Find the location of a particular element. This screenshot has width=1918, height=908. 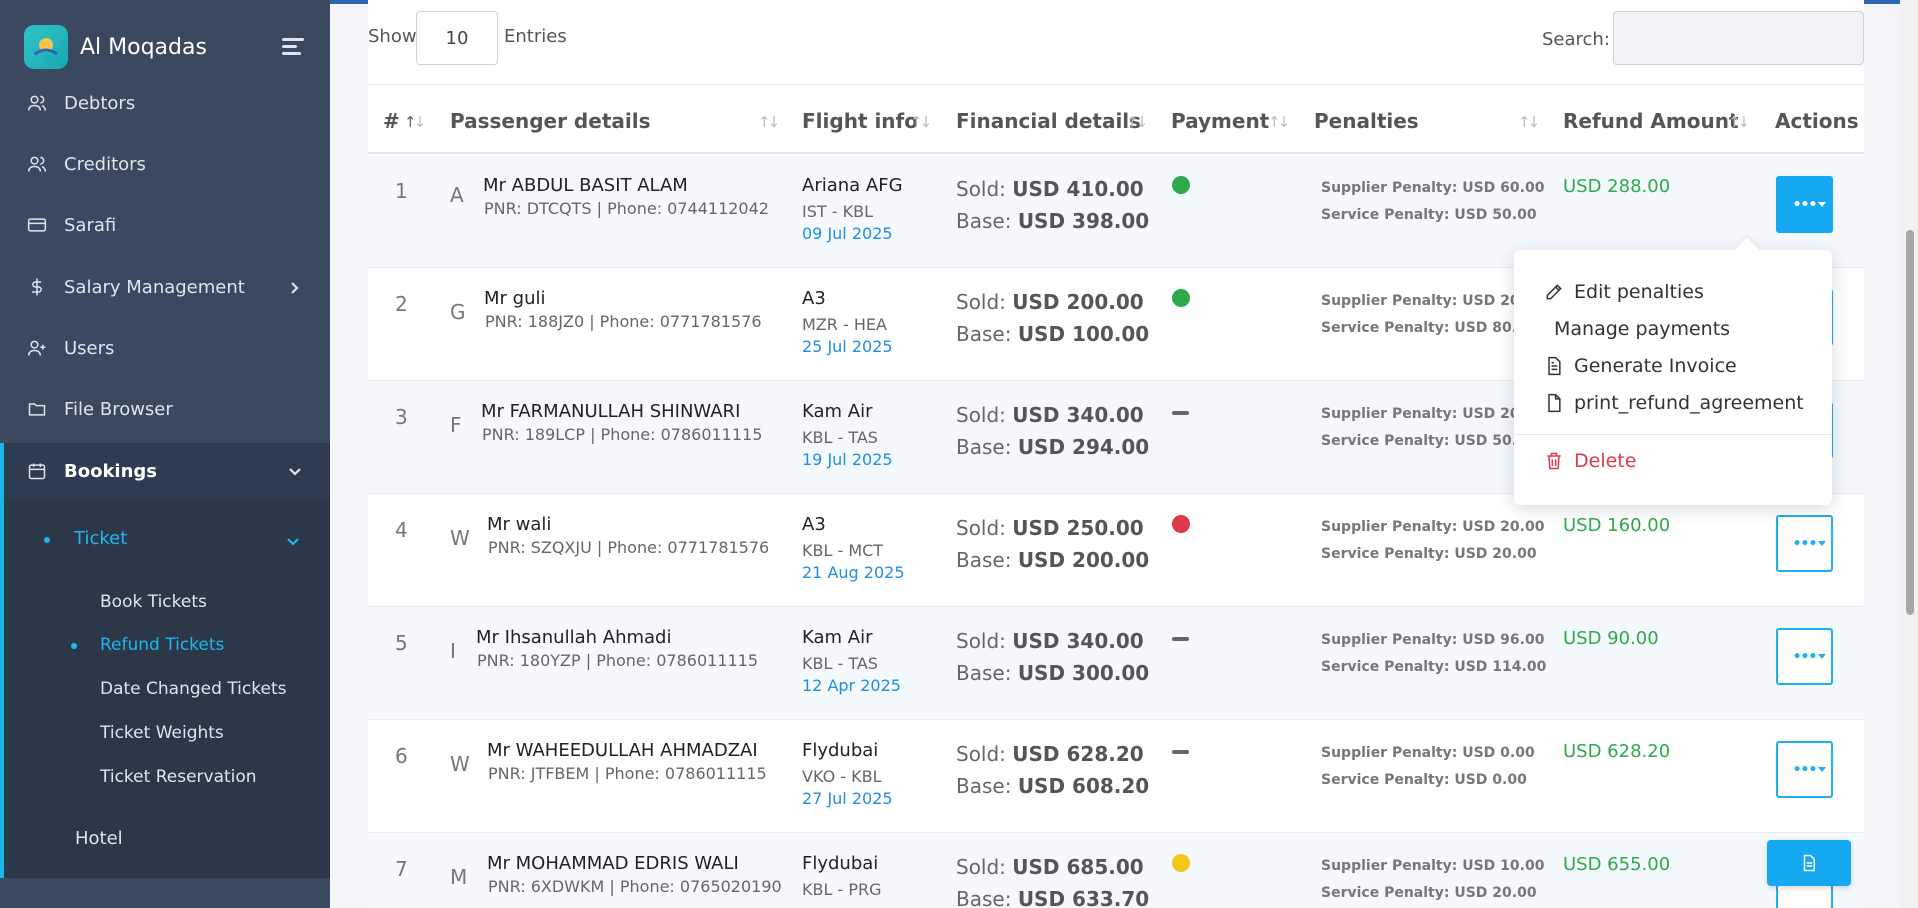

sidebar-item-ticket: Ticket is located at coordinates (100, 538).